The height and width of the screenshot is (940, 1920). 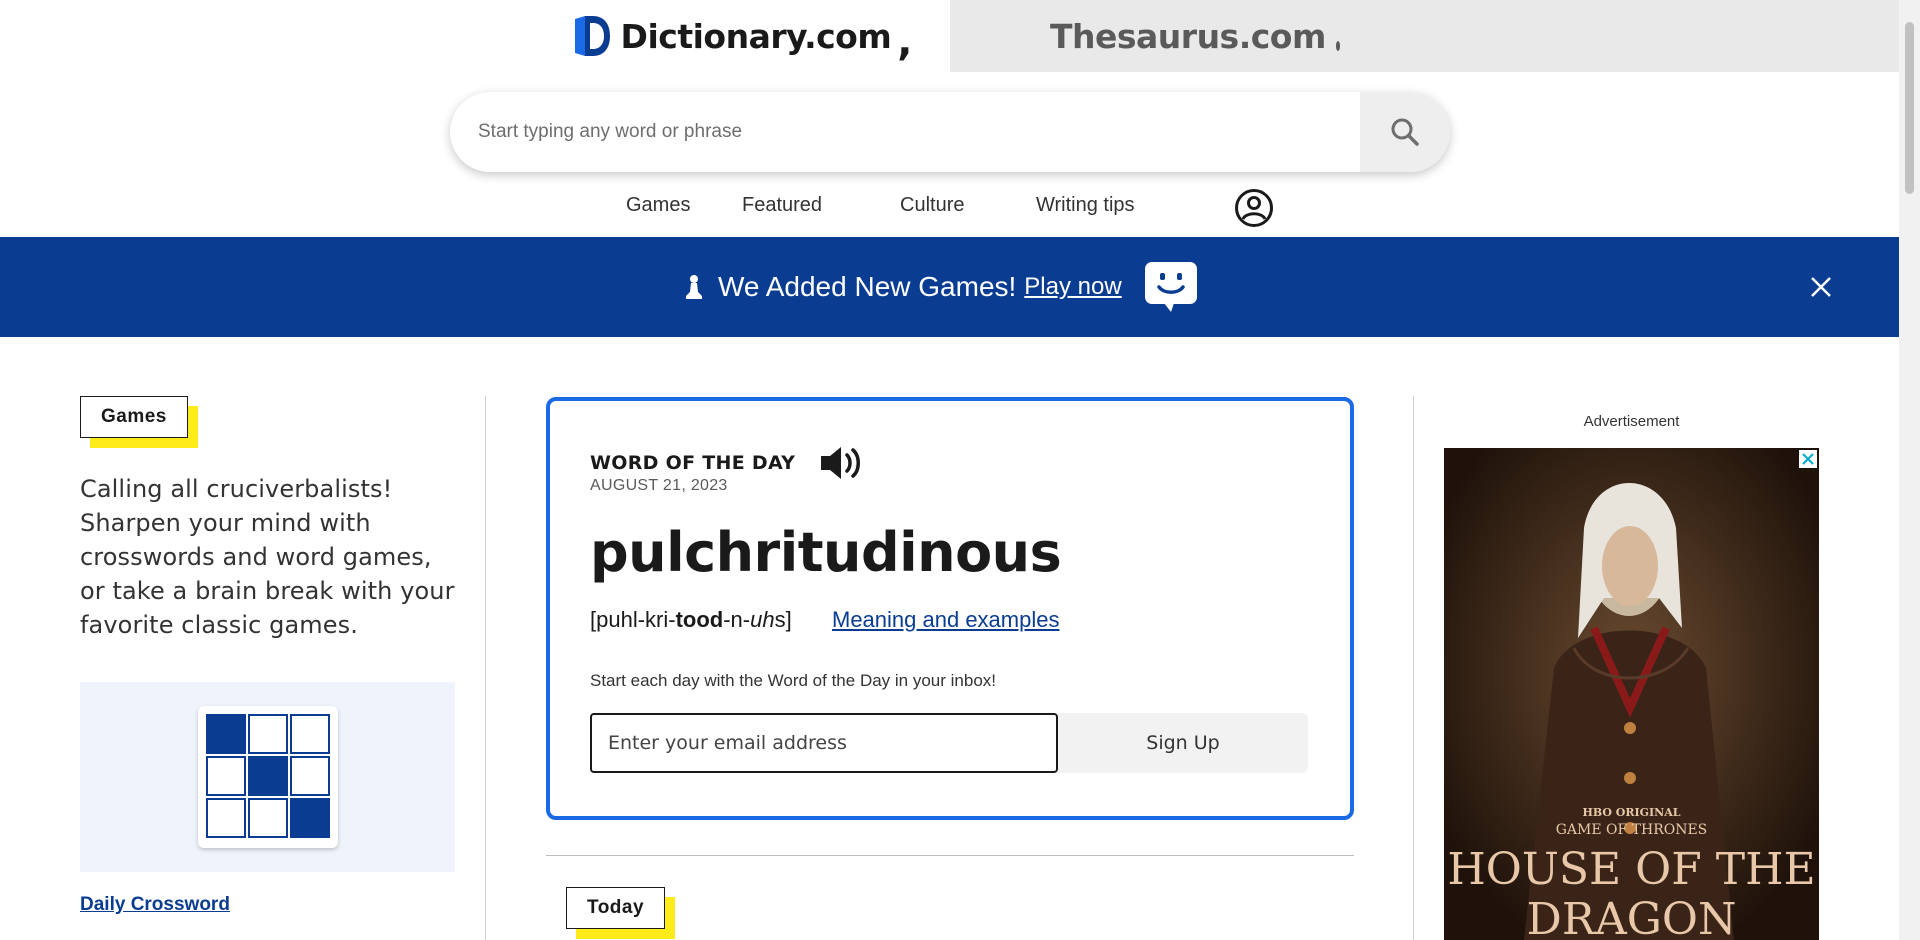 I want to click on banner-text: We Added New Games!, so click(x=867, y=286).